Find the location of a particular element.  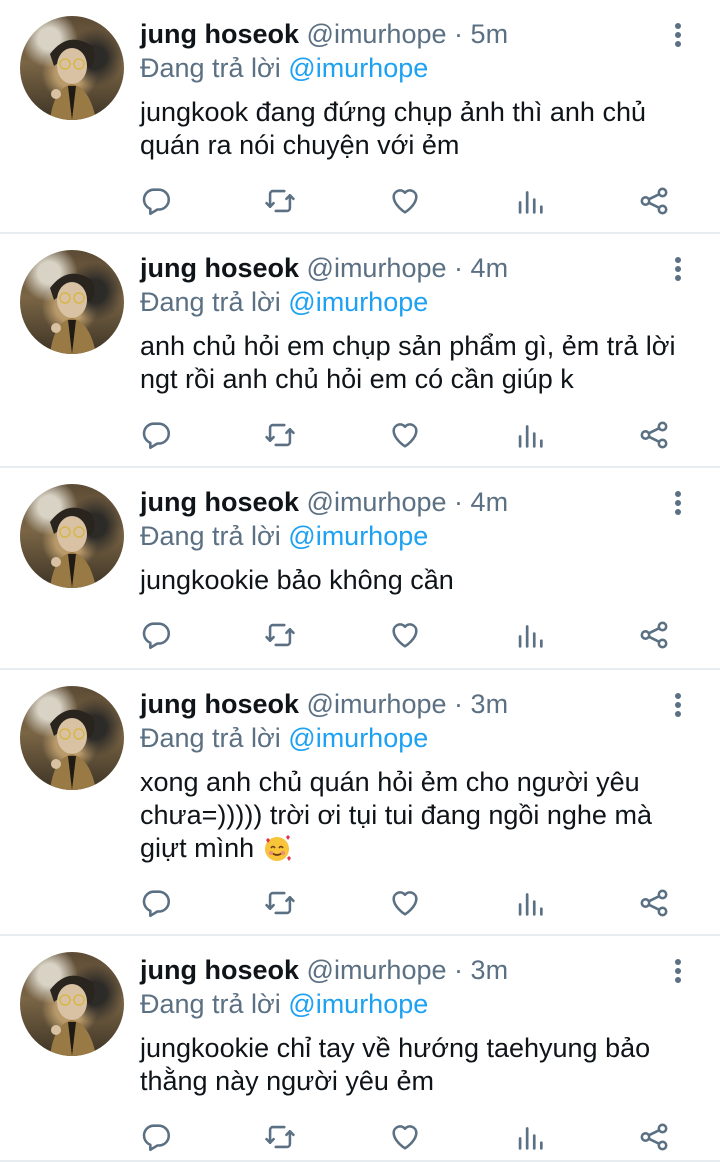

tweet-text-line: thằng này người yêu ẻm is located at coordinates (287, 1081).